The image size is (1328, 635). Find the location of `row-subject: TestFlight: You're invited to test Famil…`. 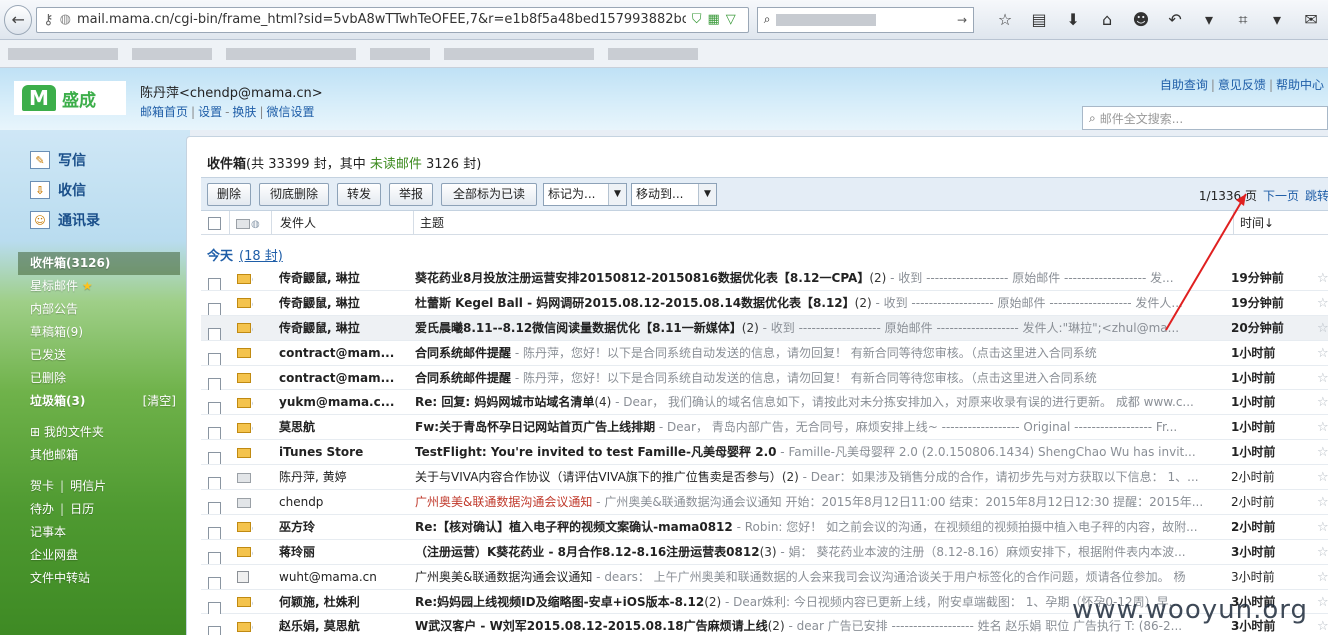

row-subject: TestFlight: You're invited to test Famil… is located at coordinates (815, 452).